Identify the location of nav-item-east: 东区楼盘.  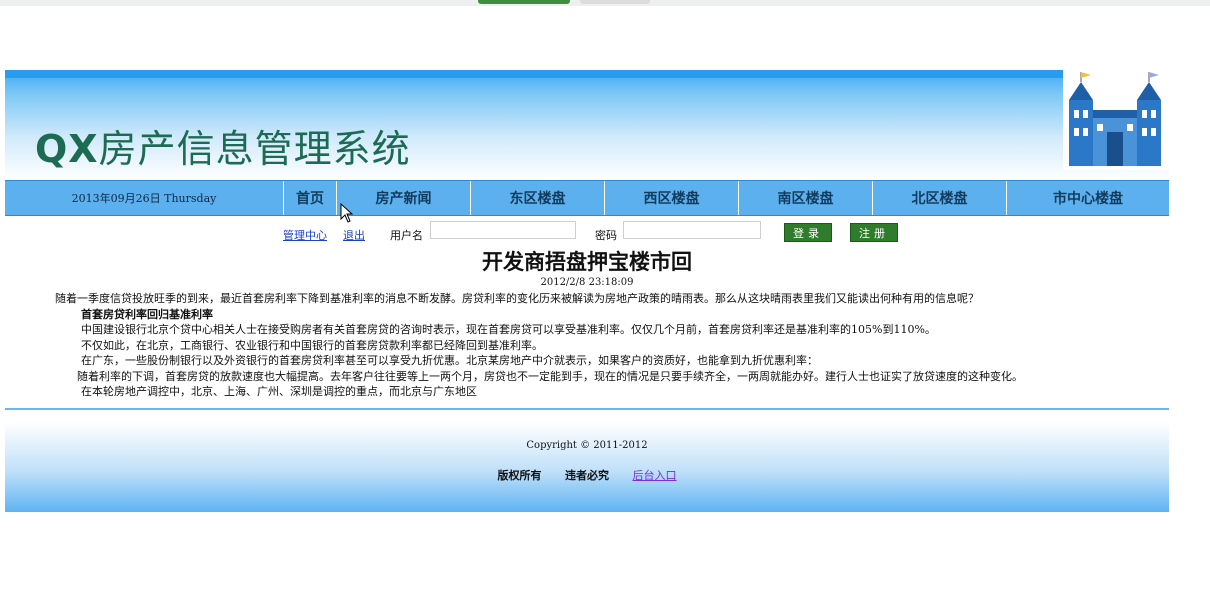
(538, 198).